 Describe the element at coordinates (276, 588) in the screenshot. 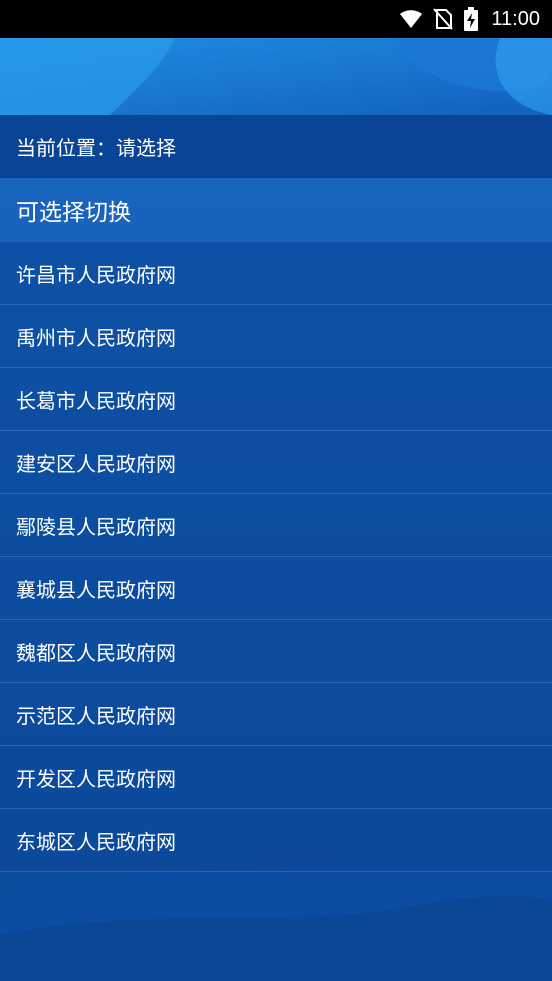

I see `gov-site-item: 襄城县人民政府网` at that location.